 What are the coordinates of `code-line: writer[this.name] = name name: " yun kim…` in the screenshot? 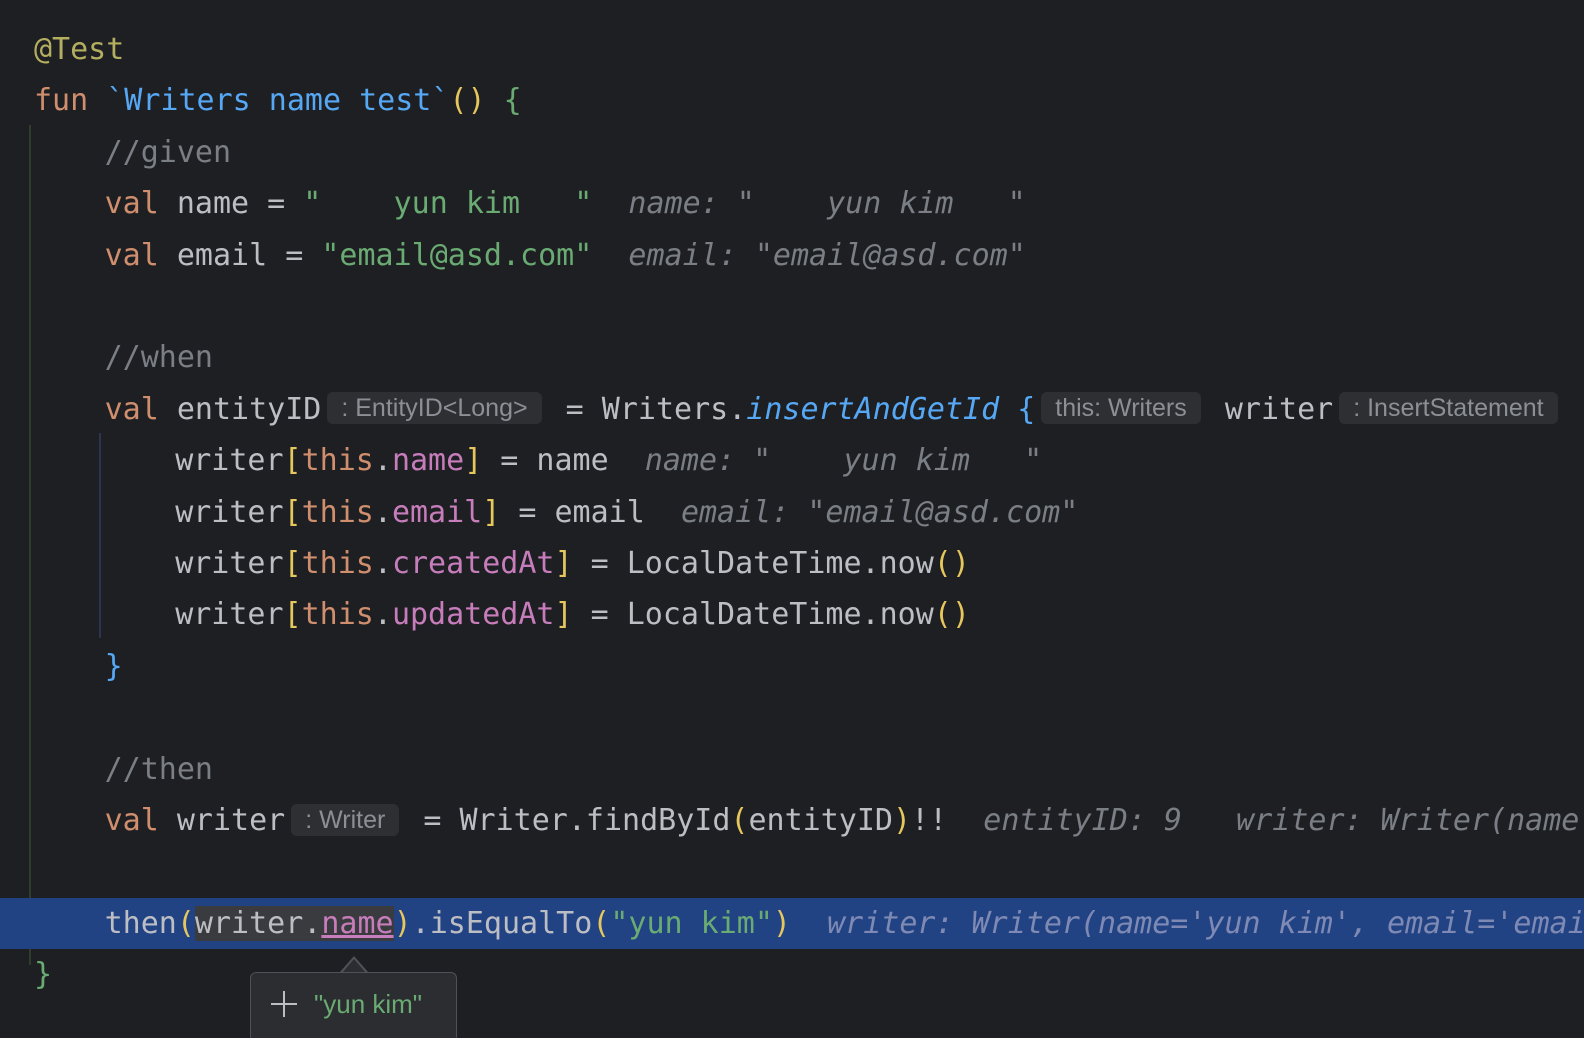 It's located at (792, 460).